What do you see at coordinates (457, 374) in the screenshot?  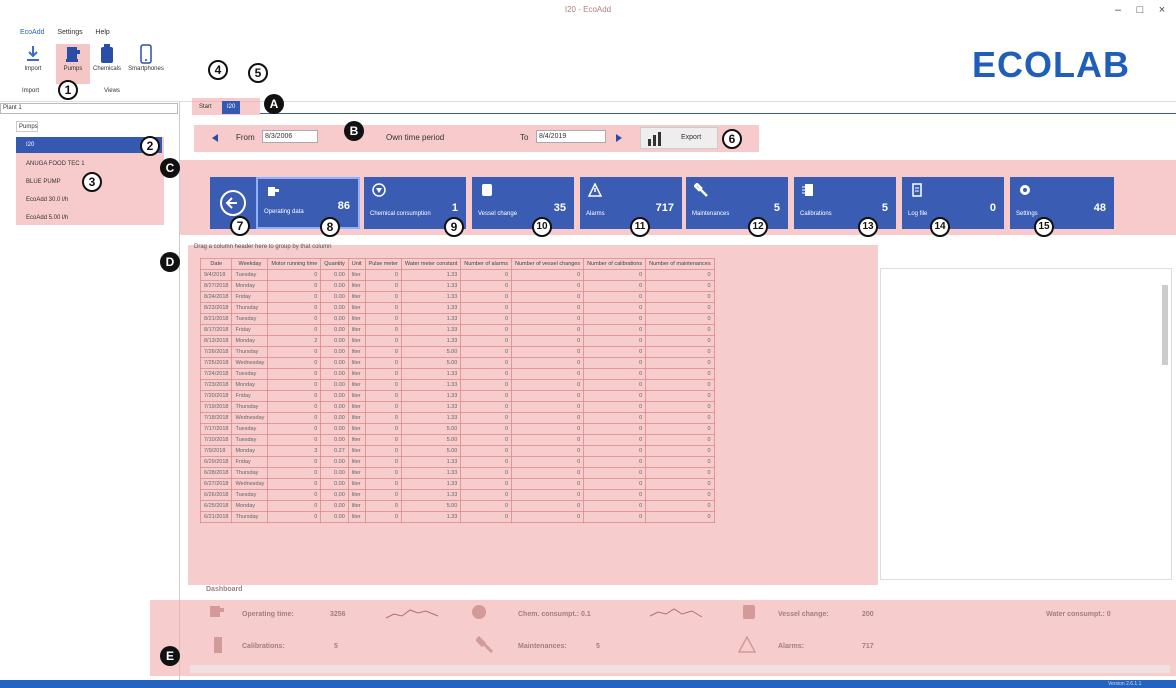 I see `table-row: 7/24/2018 Tuesday 0 0.00 liter 0 1.33 0 0 0 0` at bounding box center [457, 374].